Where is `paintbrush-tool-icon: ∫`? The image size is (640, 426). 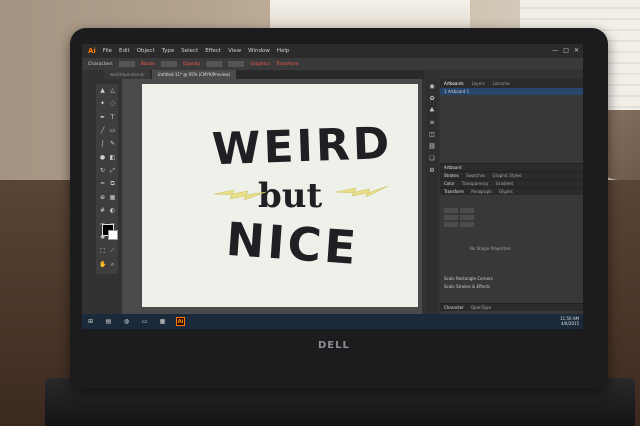
paintbrush-tool-icon: ∫ is located at coordinates (102, 143).